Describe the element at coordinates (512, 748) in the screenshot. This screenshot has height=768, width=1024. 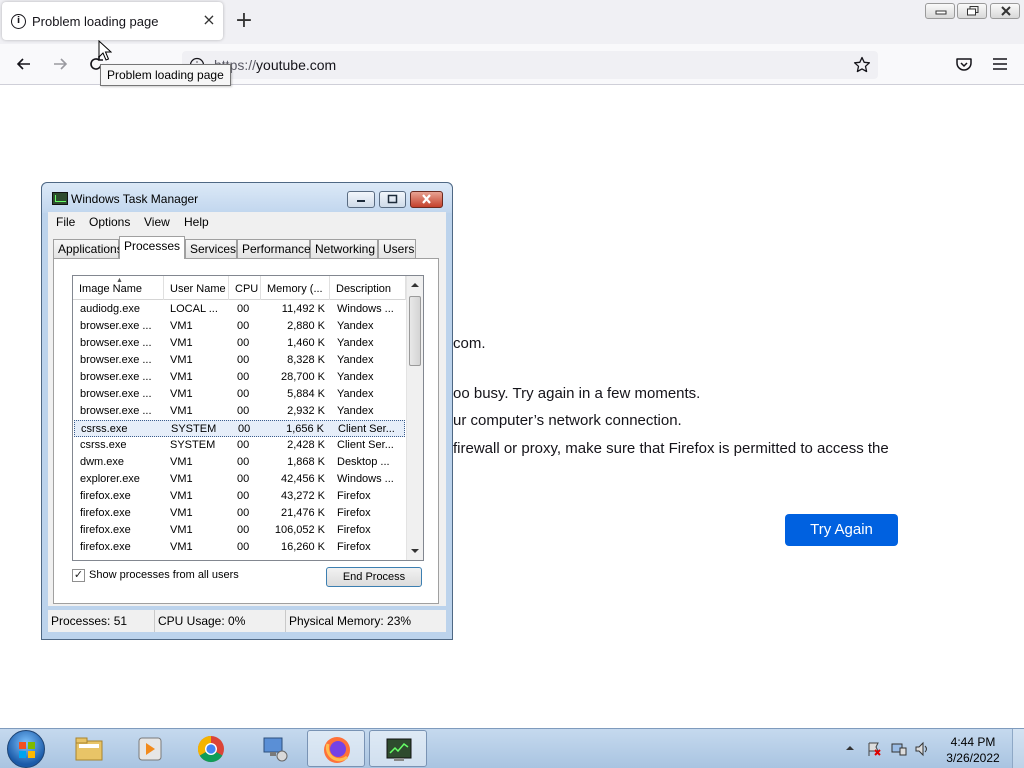
I see `windows-taskbar: 4:44 PM 3/26/2022` at that location.